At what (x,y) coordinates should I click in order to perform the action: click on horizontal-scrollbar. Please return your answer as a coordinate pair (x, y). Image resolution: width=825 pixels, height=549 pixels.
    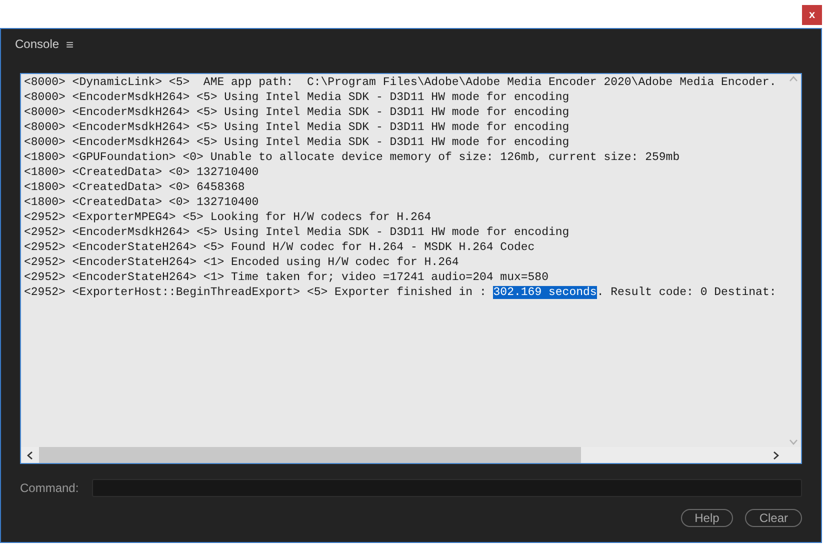
    Looking at the image, I should click on (411, 455).